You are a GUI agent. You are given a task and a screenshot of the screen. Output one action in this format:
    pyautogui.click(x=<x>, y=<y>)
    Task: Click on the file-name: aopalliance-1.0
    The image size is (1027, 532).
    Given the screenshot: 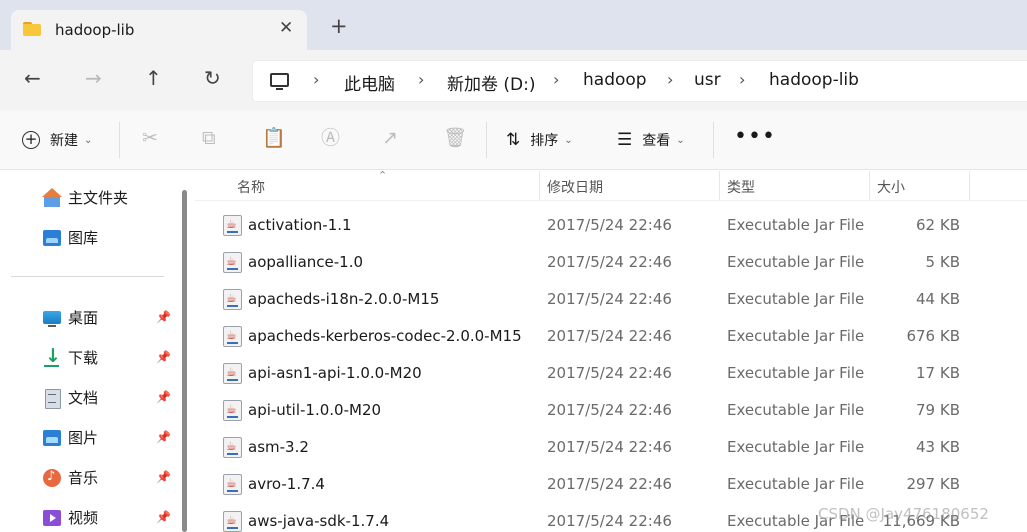 What is the action you would take?
    pyautogui.click(x=306, y=262)
    